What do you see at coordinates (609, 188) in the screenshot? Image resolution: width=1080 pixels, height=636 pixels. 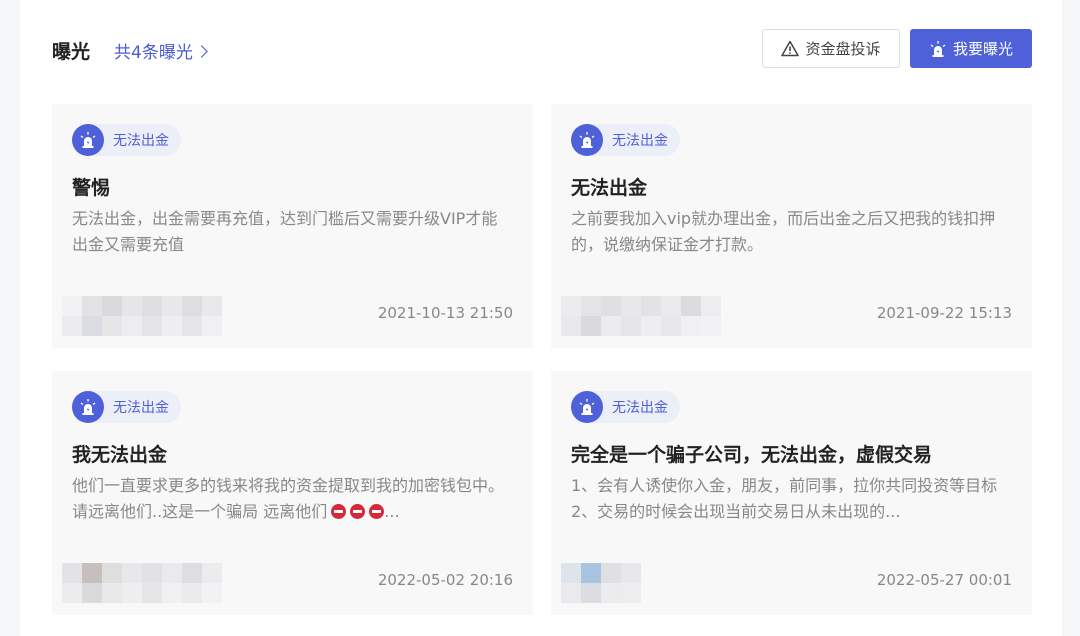 I see `card-title: 无法出金` at bounding box center [609, 188].